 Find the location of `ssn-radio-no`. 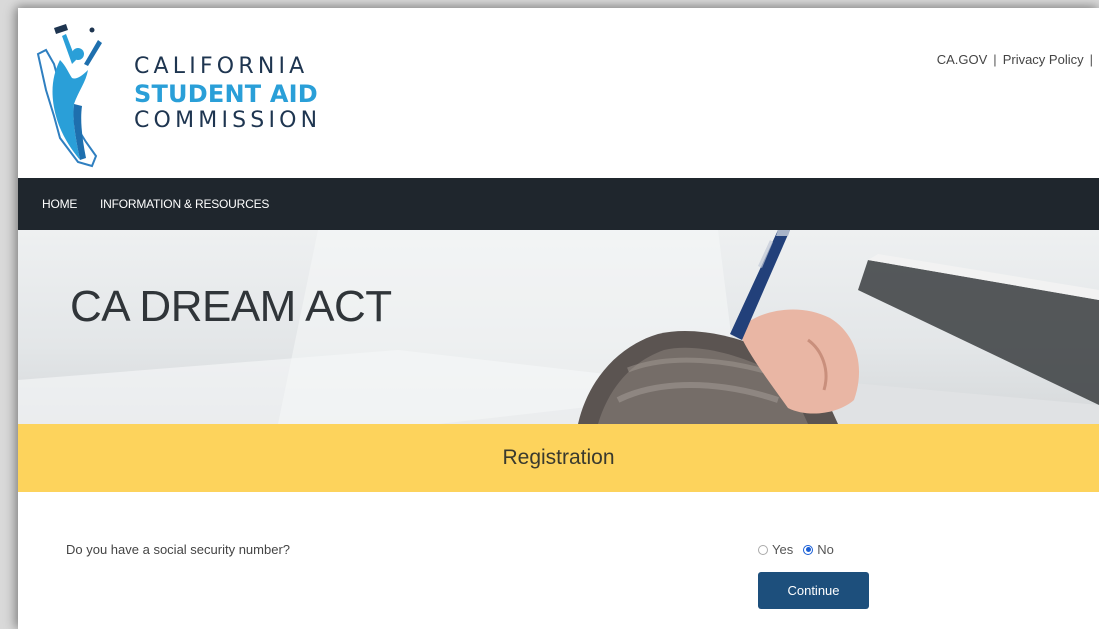

ssn-radio-no is located at coordinates (808, 549).